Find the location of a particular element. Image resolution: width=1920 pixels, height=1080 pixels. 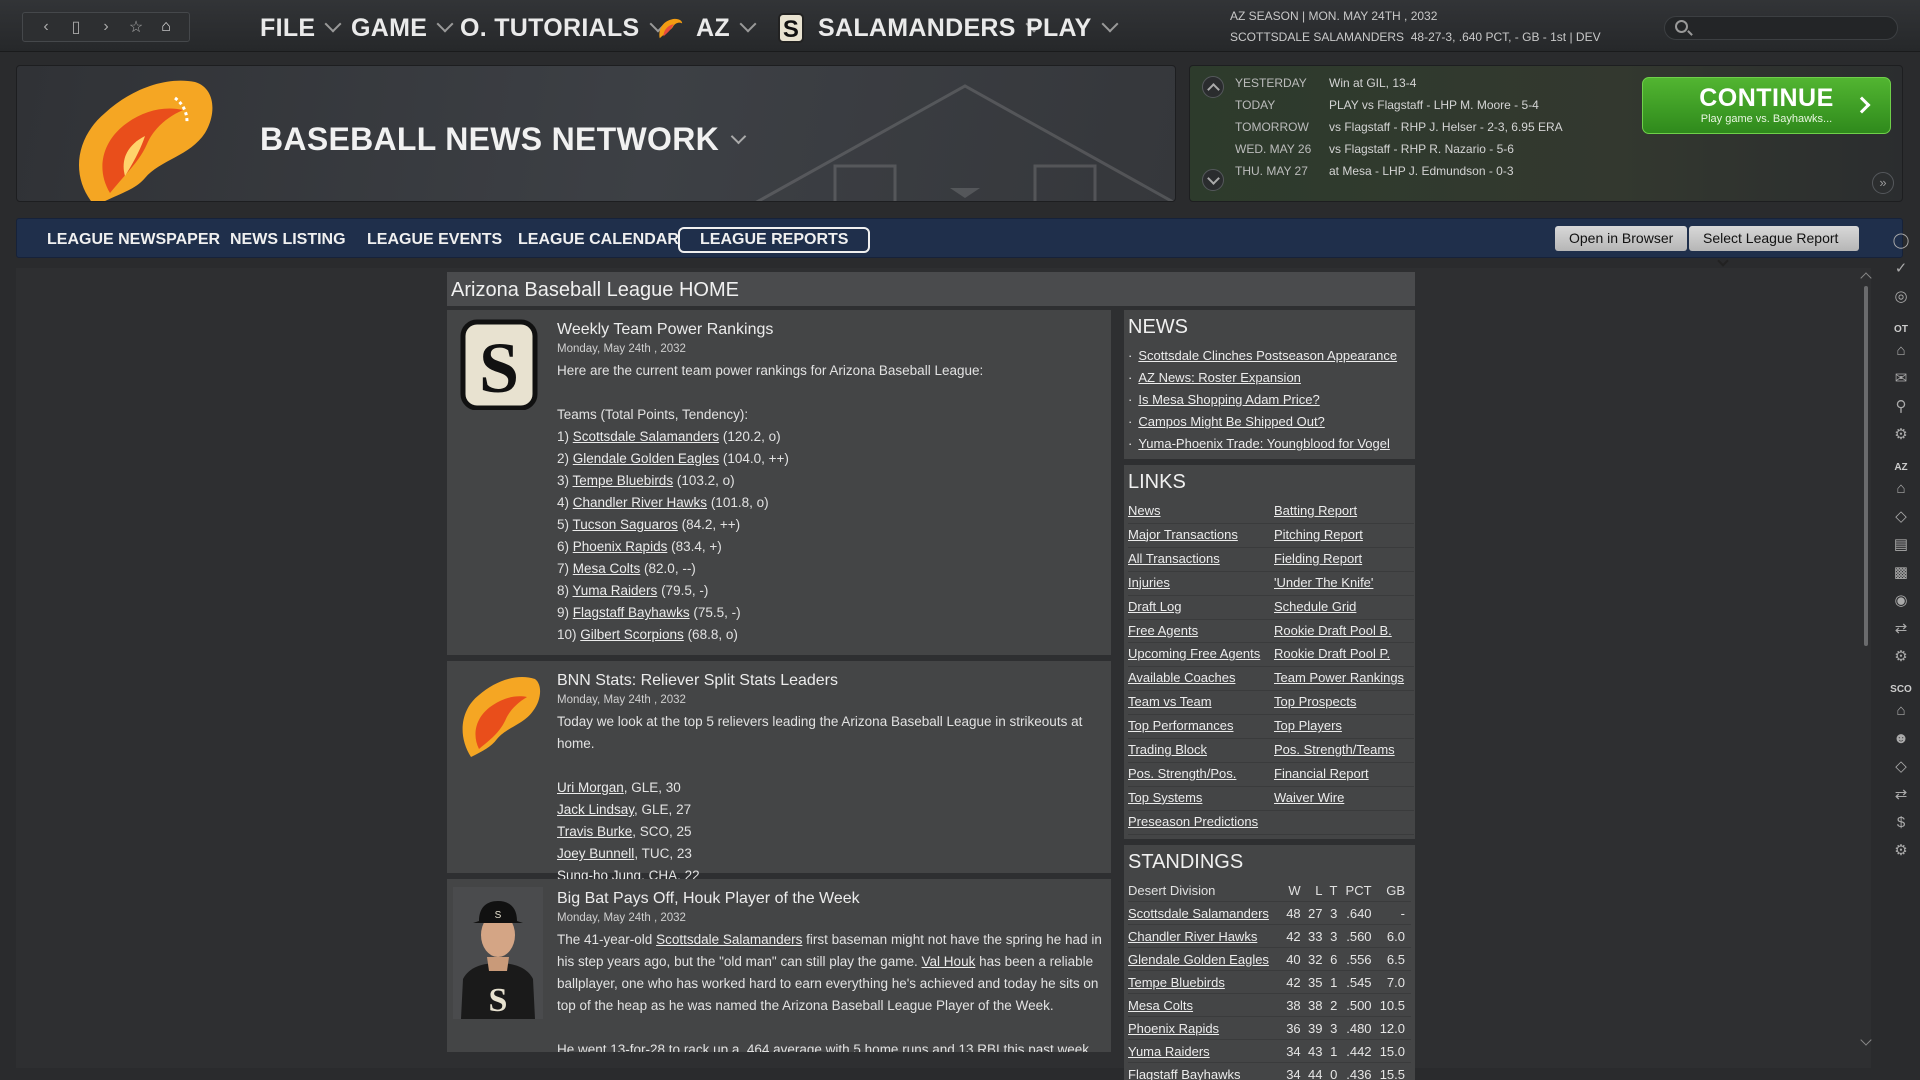

report-link: Top Prospects is located at coordinates (1315, 701).